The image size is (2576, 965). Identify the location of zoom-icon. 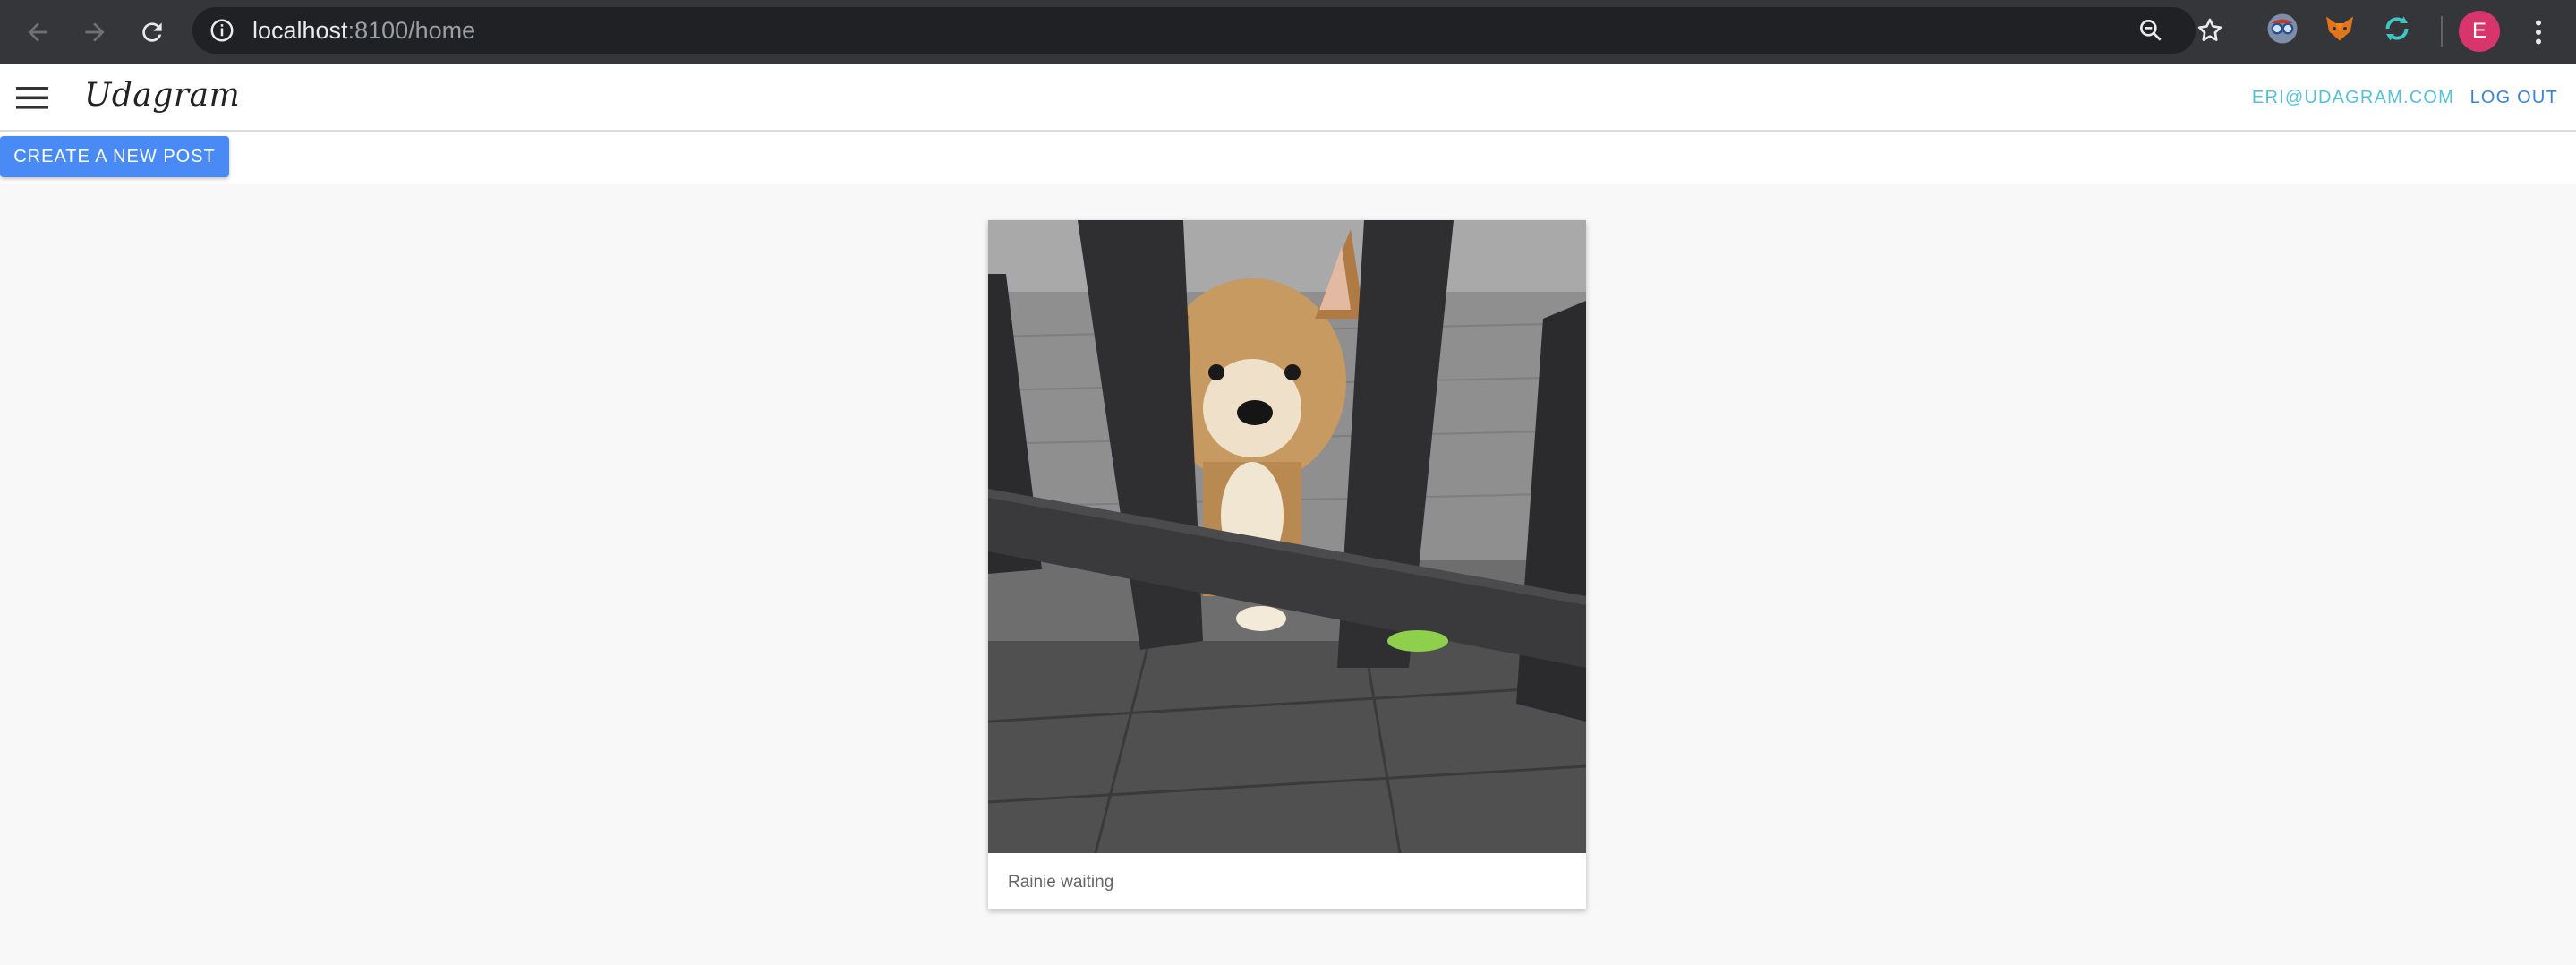
(2151, 31).